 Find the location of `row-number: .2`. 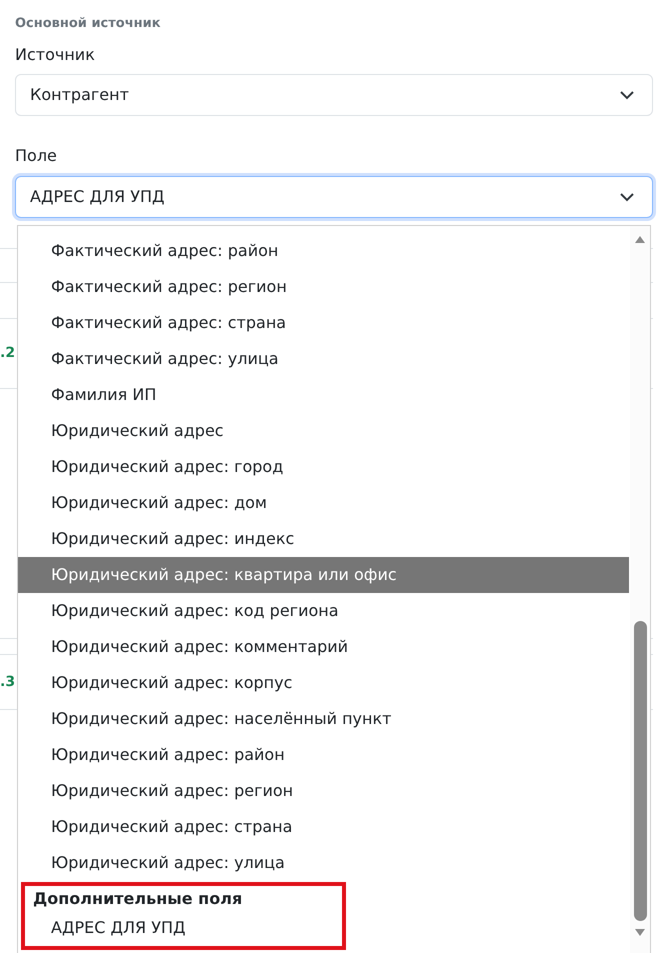

row-number: .2 is located at coordinates (8, 354).